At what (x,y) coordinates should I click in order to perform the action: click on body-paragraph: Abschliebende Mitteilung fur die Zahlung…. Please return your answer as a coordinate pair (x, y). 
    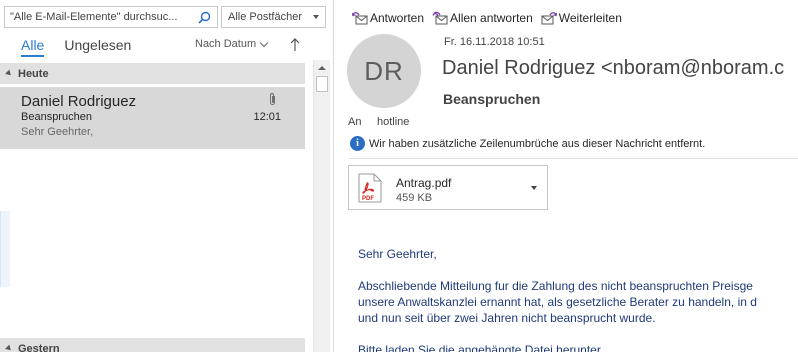
    Looking at the image, I should click on (557, 302).